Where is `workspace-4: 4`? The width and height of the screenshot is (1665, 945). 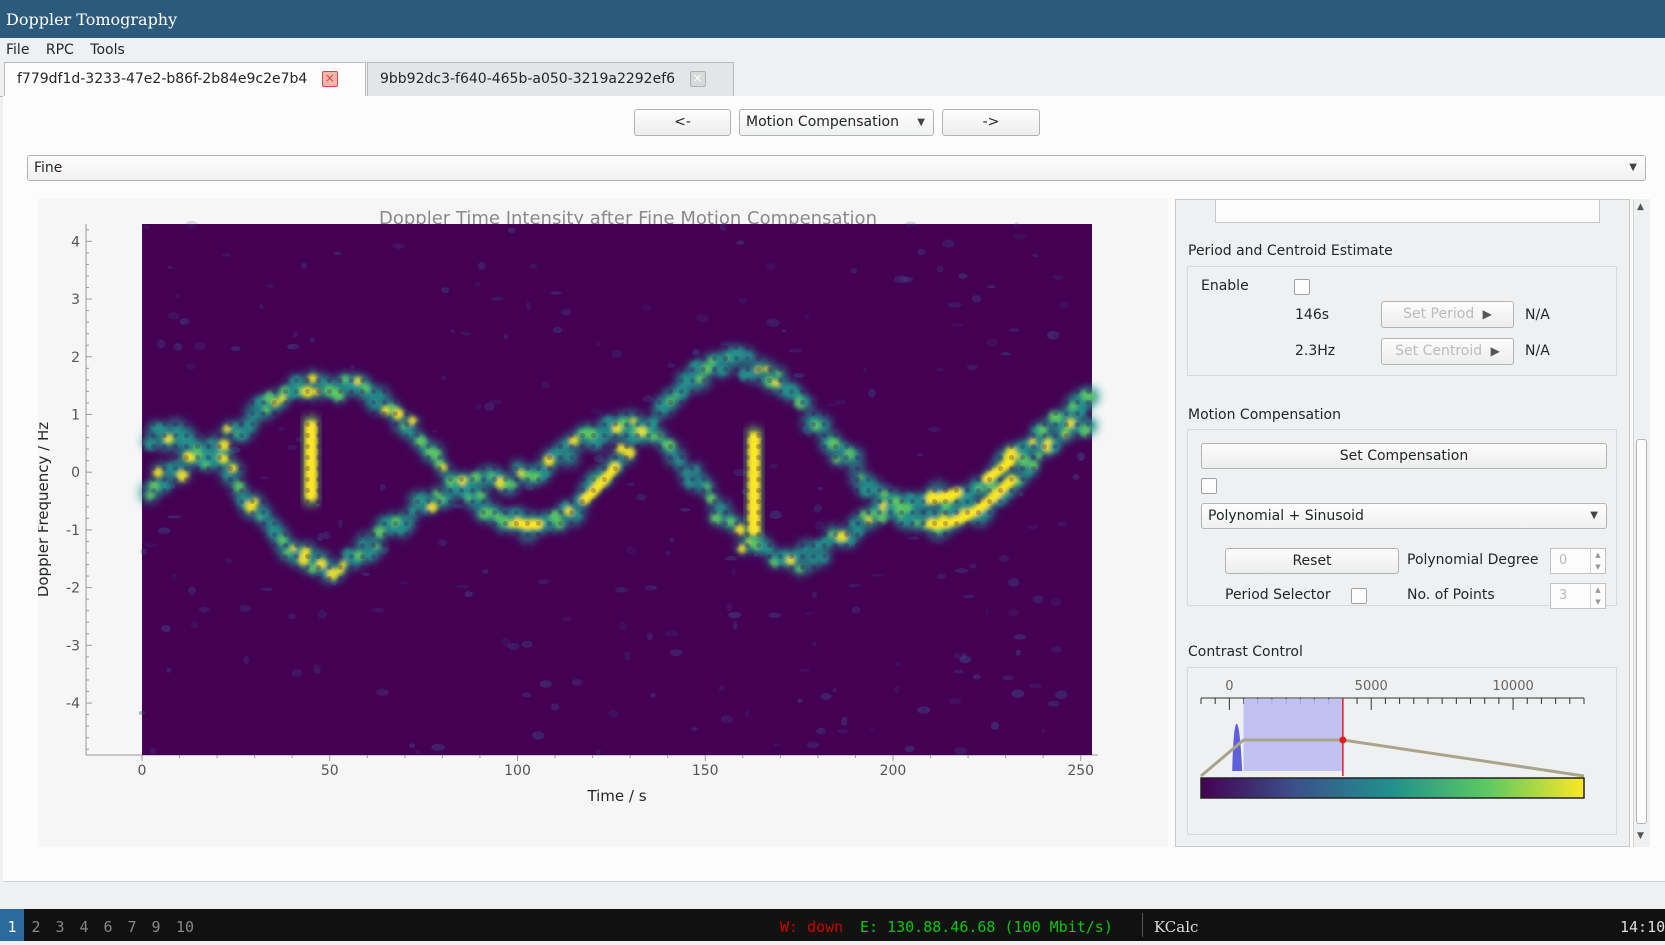
workspace-4: 4 is located at coordinates (84, 925).